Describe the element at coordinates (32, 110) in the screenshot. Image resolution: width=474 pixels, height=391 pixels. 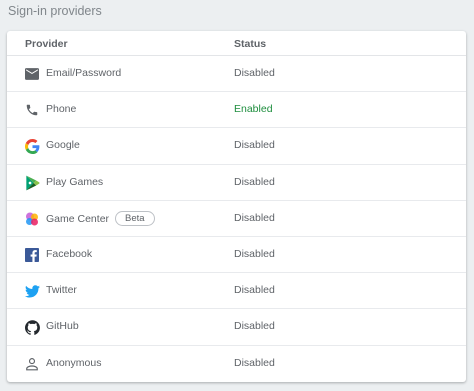
I see `phone-icon` at that location.